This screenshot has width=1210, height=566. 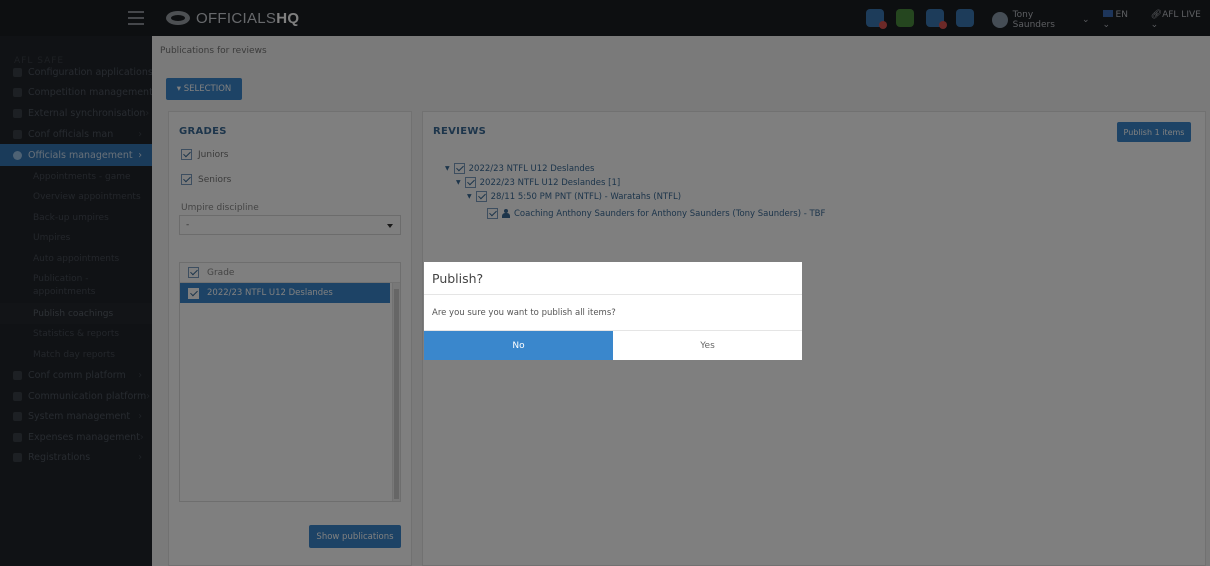 I want to click on divider, so click(x=613, y=294).